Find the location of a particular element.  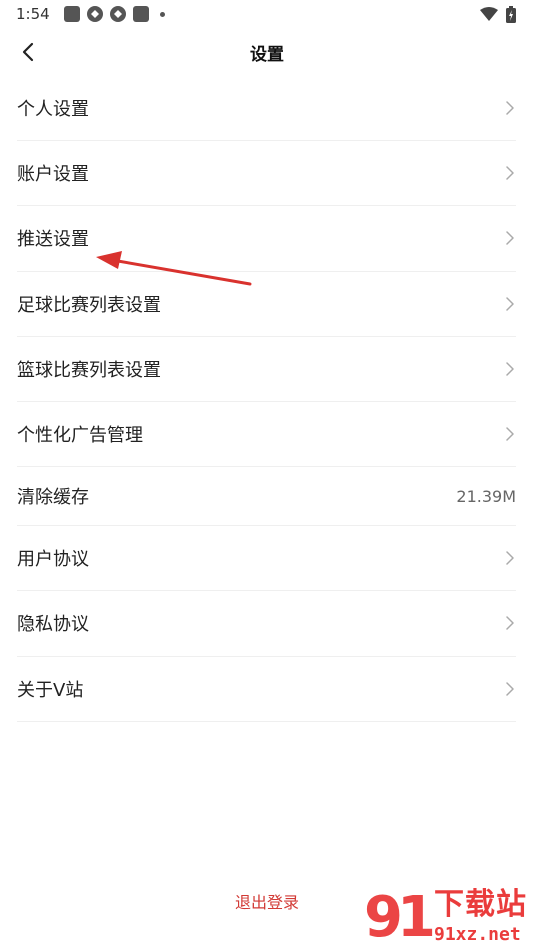

notification-icons is located at coordinates (114, 14).